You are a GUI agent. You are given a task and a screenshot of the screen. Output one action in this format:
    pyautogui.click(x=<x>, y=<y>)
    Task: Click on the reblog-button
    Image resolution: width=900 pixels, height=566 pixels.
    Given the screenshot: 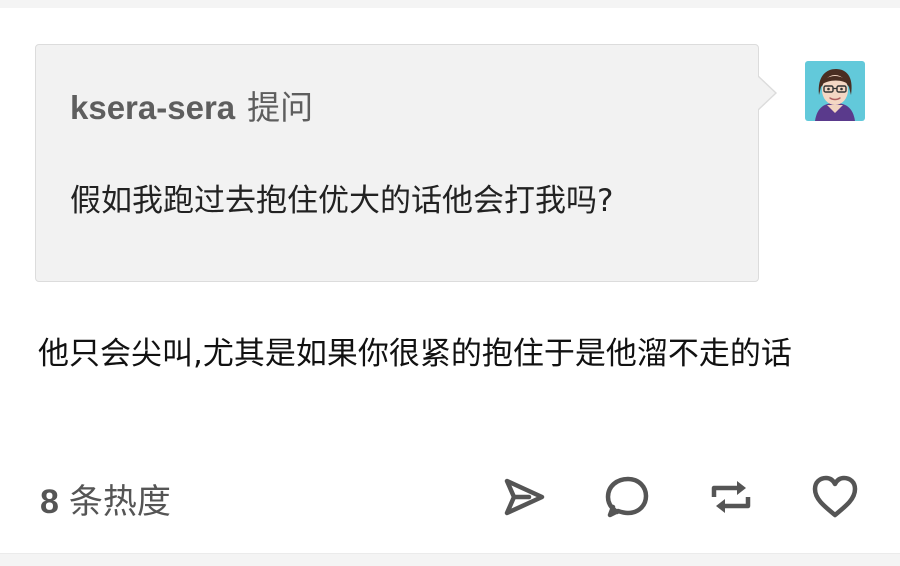 What is the action you would take?
    pyautogui.click(x=731, y=497)
    